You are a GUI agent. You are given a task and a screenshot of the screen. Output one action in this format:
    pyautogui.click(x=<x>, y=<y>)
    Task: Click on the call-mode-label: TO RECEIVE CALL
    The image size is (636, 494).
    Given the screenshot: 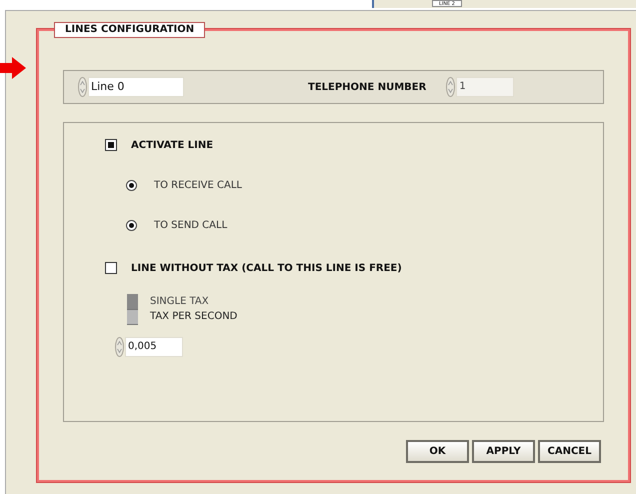 What is the action you would take?
    pyautogui.click(x=198, y=185)
    